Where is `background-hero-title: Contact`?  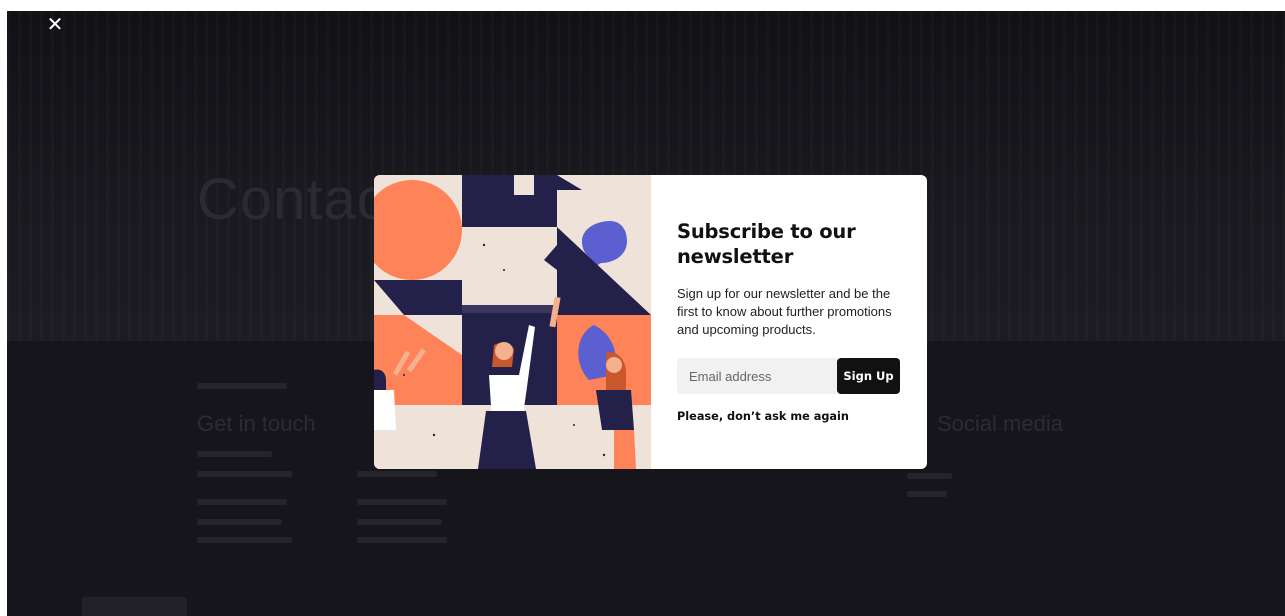 background-hero-title: Contact is located at coordinates (300, 199).